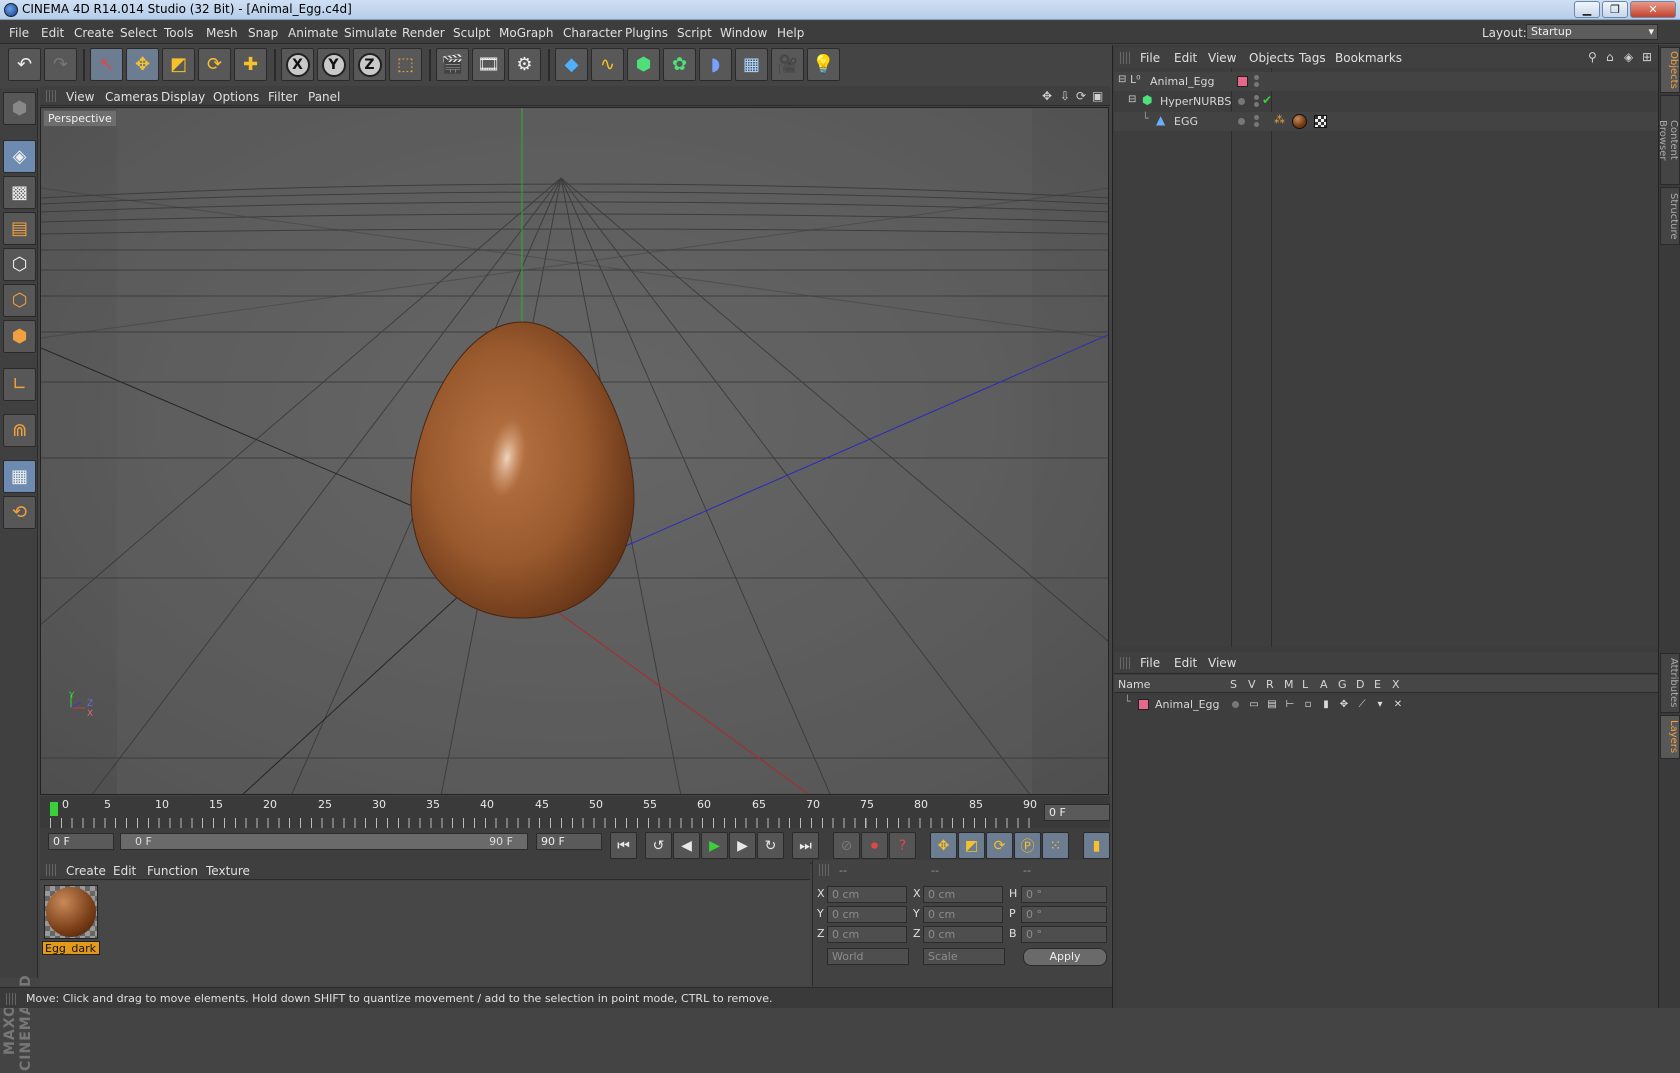 The height and width of the screenshot is (1073, 1680). Describe the element at coordinates (124, 871) in the screenshot. I see `material-menu-edit: Edit` at that location.